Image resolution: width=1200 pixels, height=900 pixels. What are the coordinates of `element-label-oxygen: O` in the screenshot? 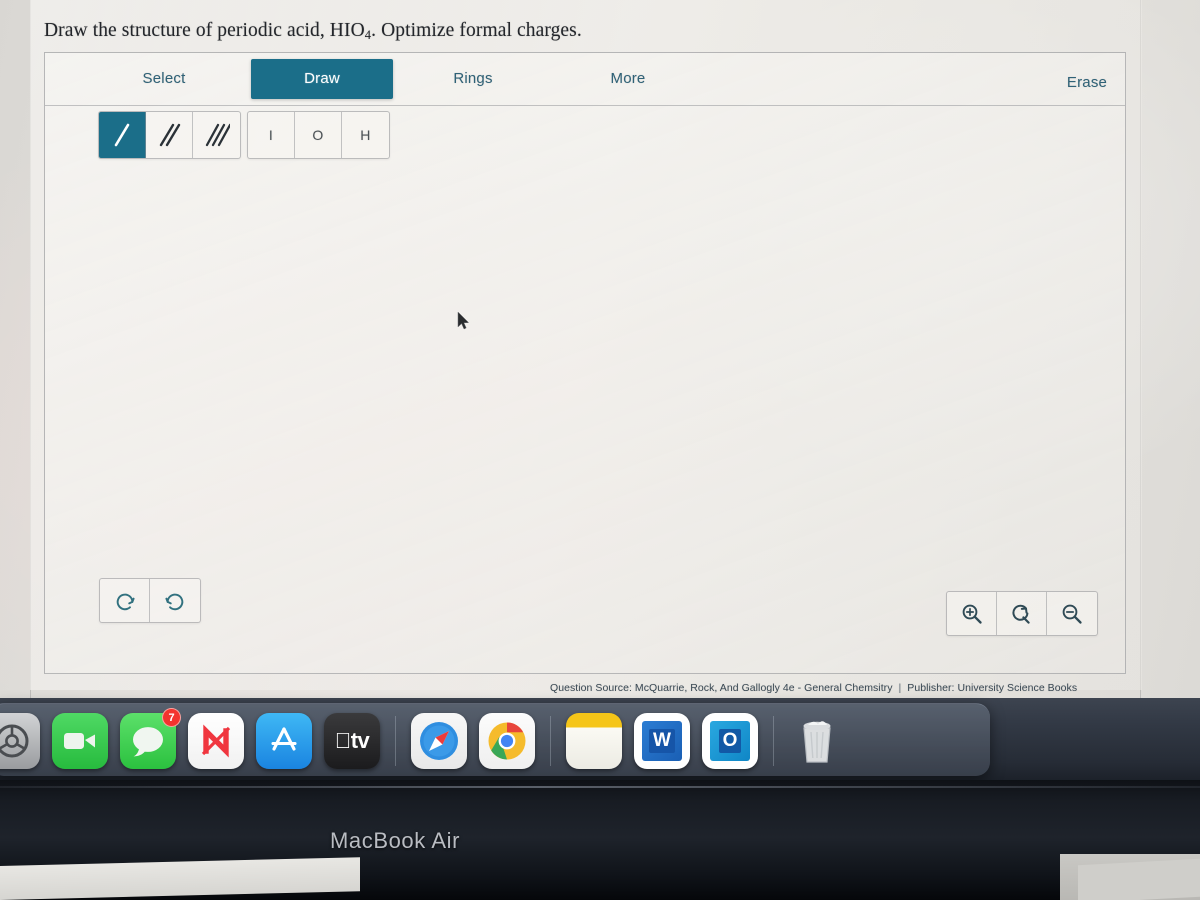 It's located at (318, 135).